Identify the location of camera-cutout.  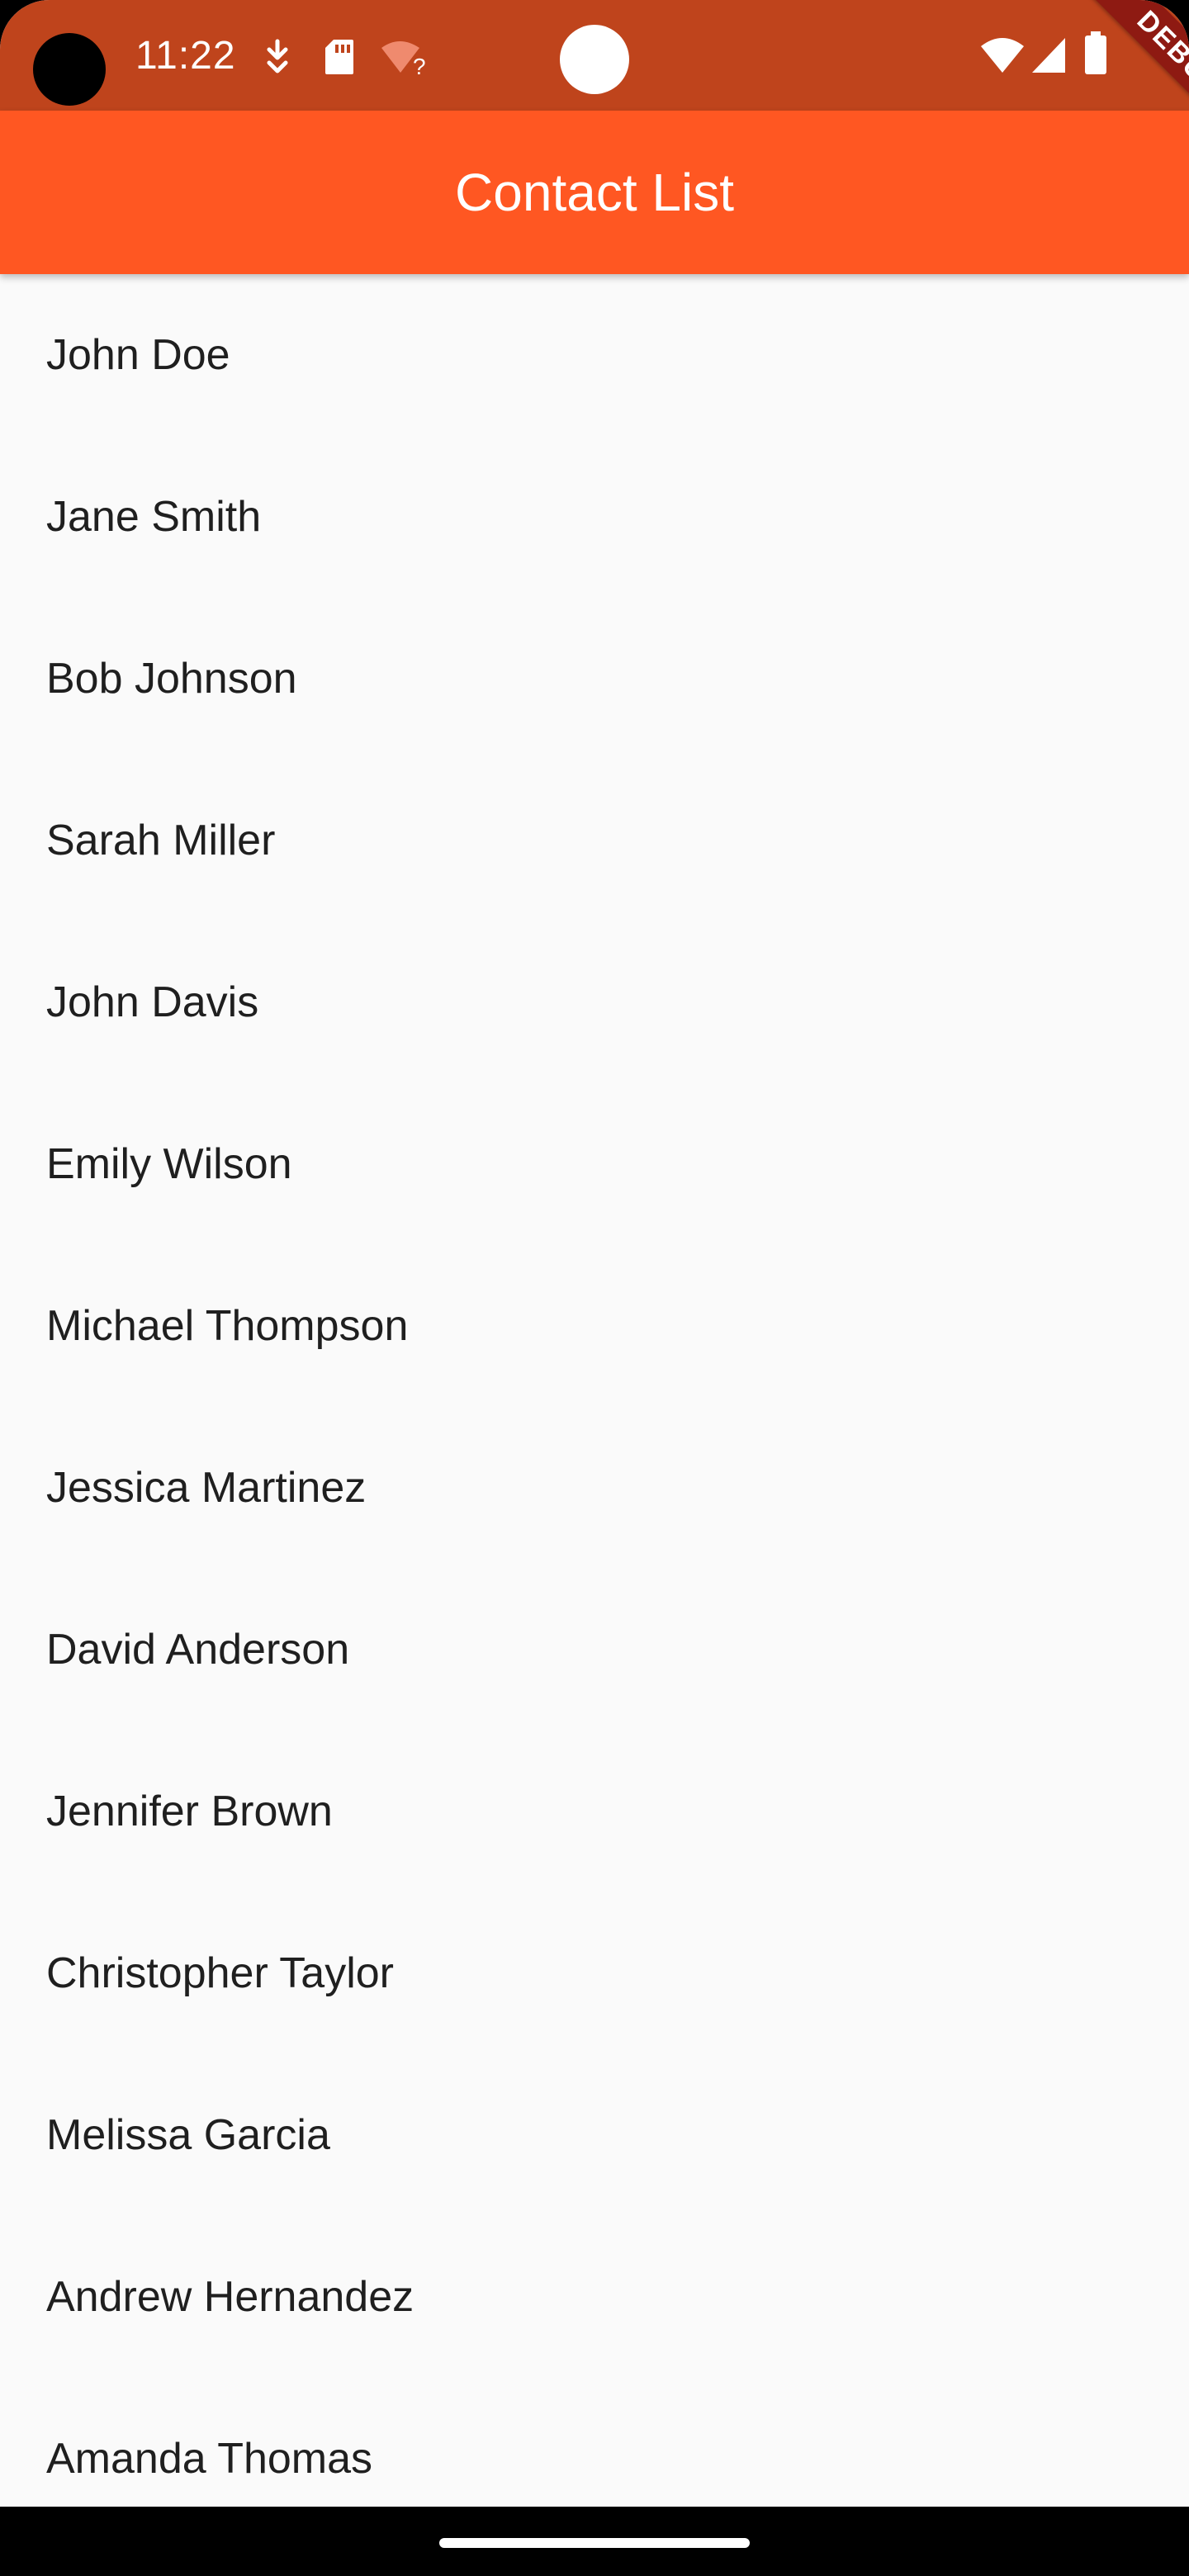
(69, 69).